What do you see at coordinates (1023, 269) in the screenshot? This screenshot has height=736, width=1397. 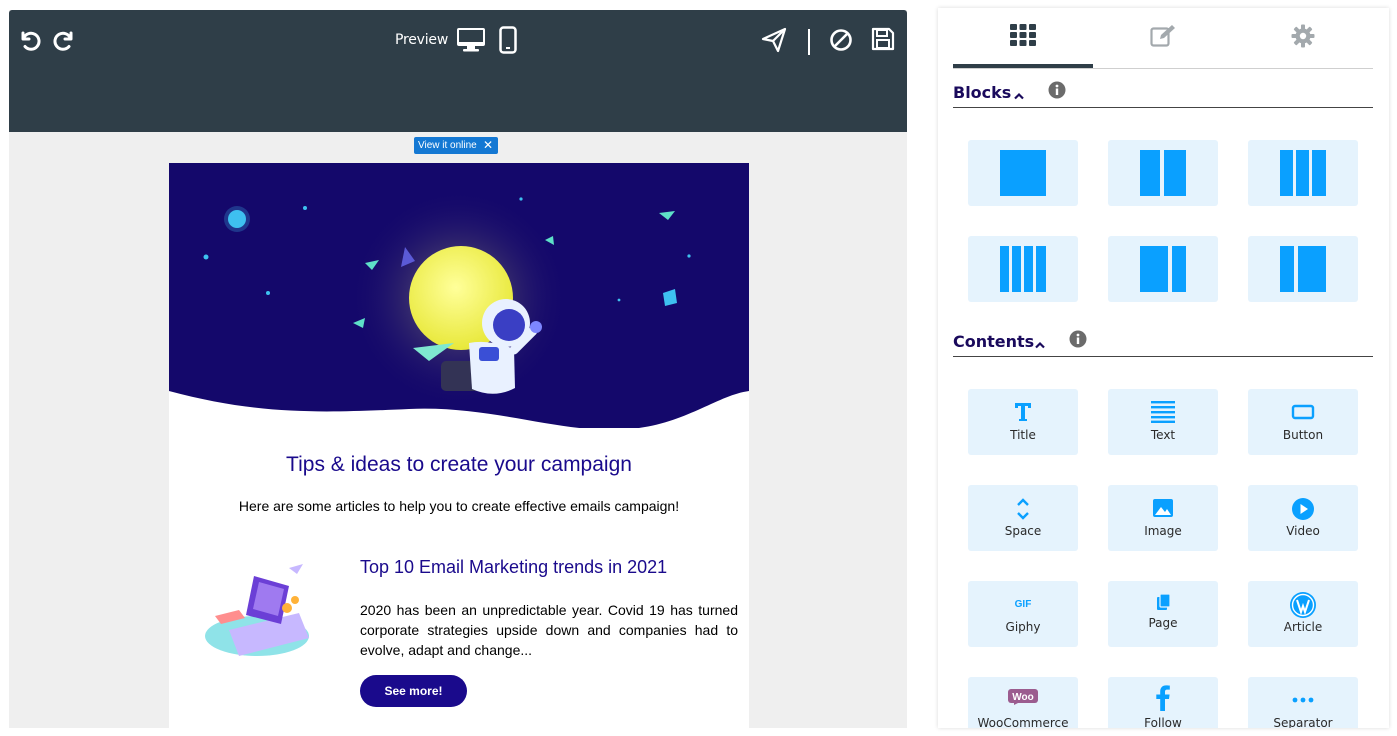 I see `block-4-columns` at bounding box center [1023, 269].